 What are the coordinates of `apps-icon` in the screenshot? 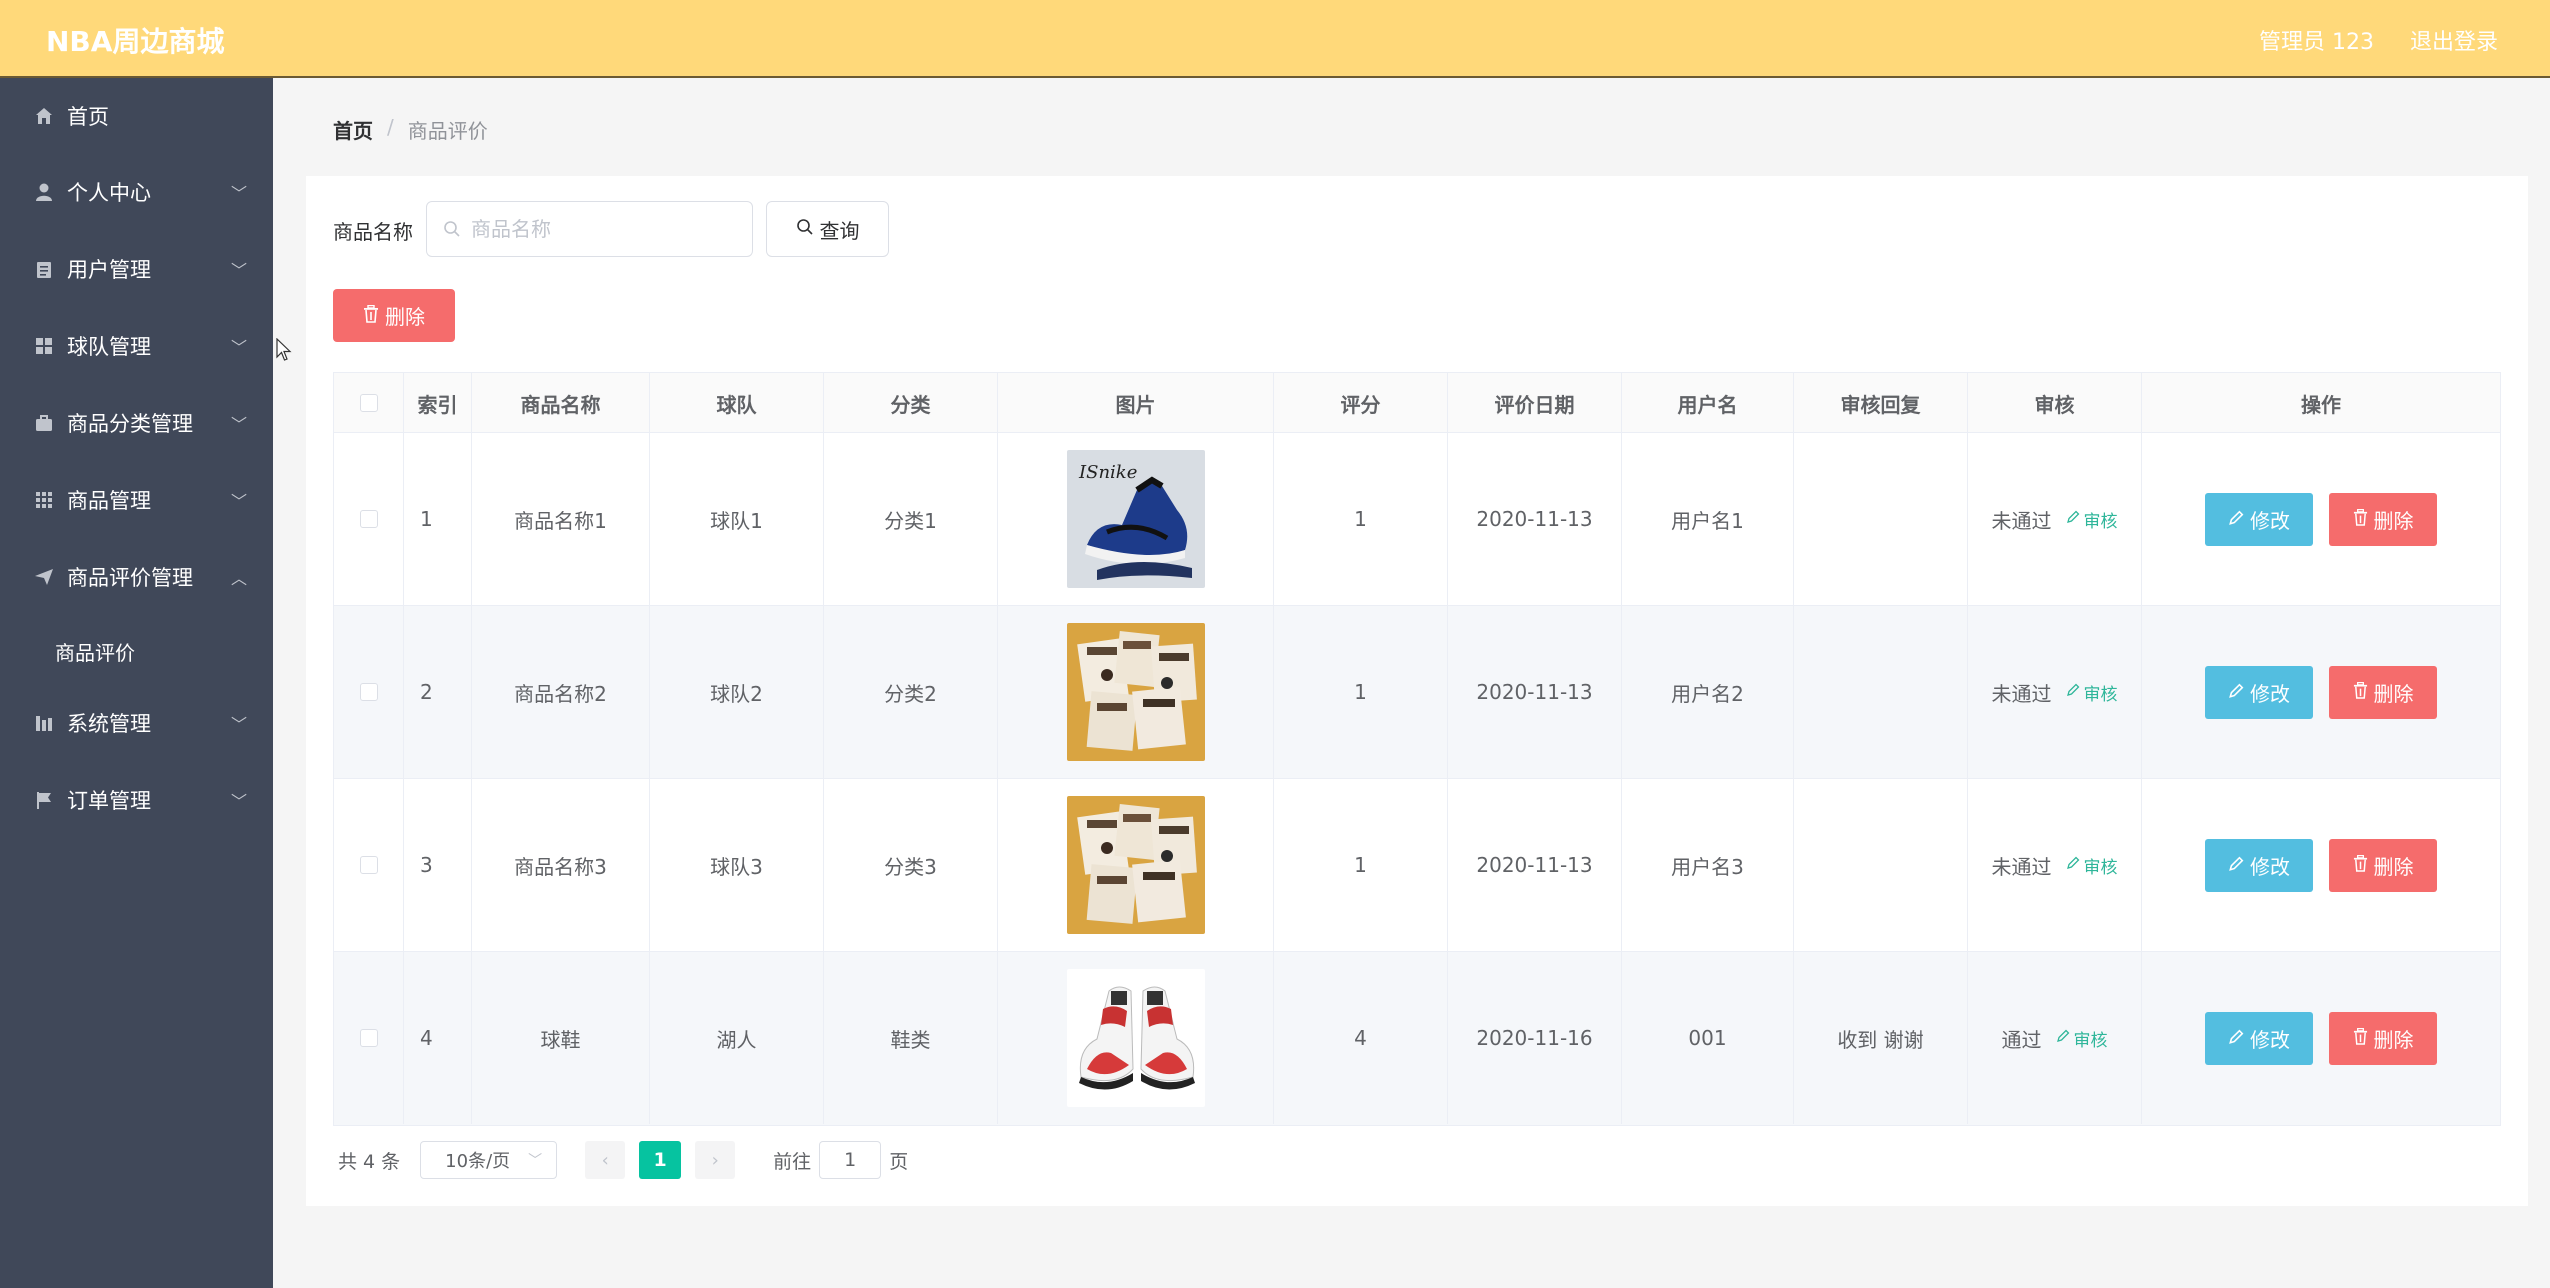 It's located at (44, 500).